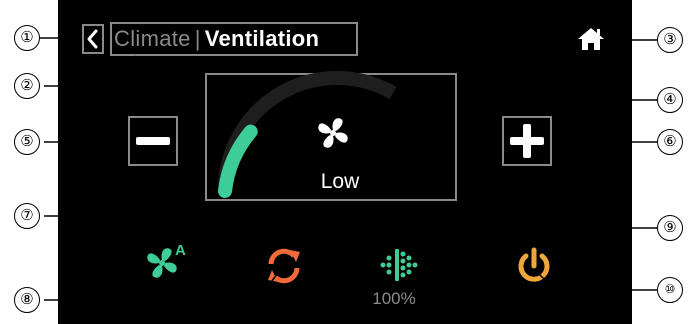  Describe the element at coordinates (27, 142) in the screenshot. I see `callout-5: ⑤` at that location.